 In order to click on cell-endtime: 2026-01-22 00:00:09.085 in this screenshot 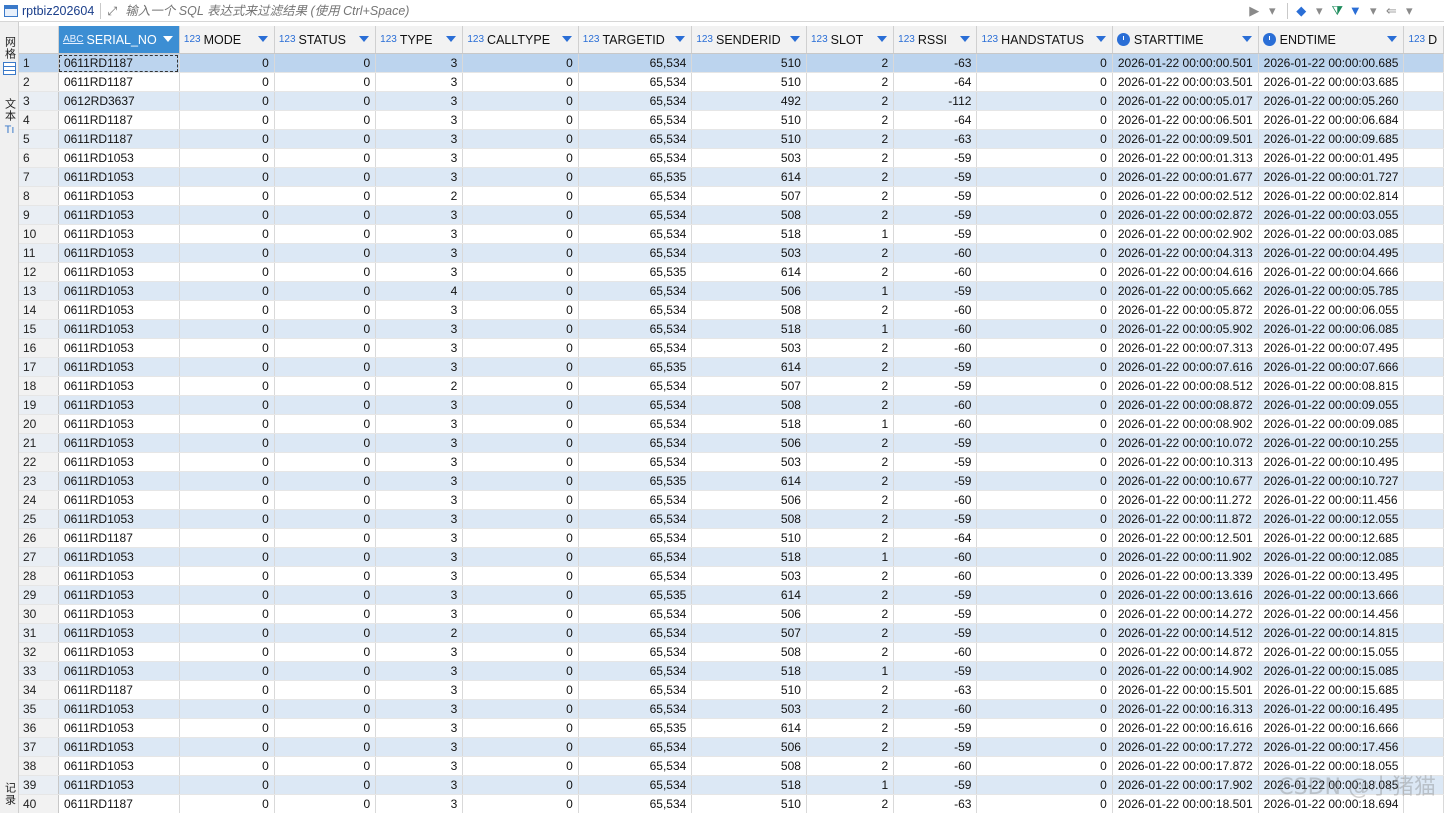, I will do `click(1331, 424)`.